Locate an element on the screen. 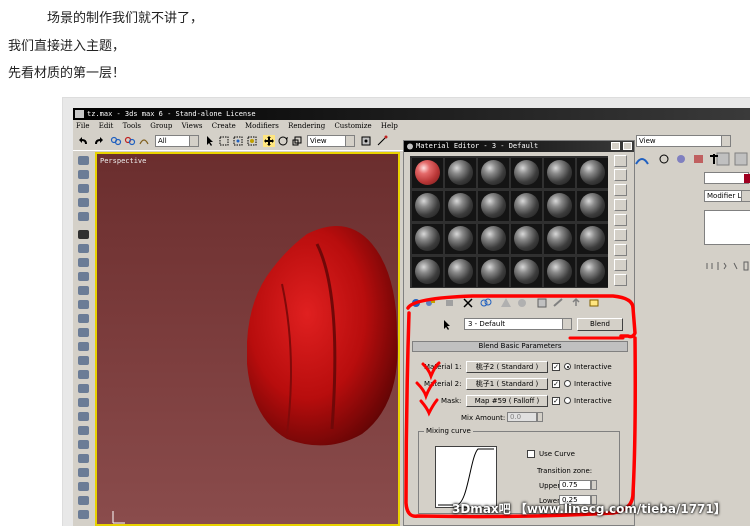 This screenshot has height=526, width=750. minimize-icon is located at coordinates (615, 146).